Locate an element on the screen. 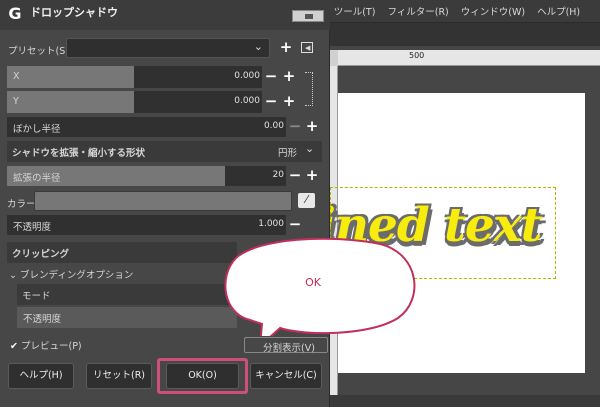 Image resolution: width=600 pixels, height=407 pixels. menu-help: ヘルプ(H) is located at coordinates (558, 11).